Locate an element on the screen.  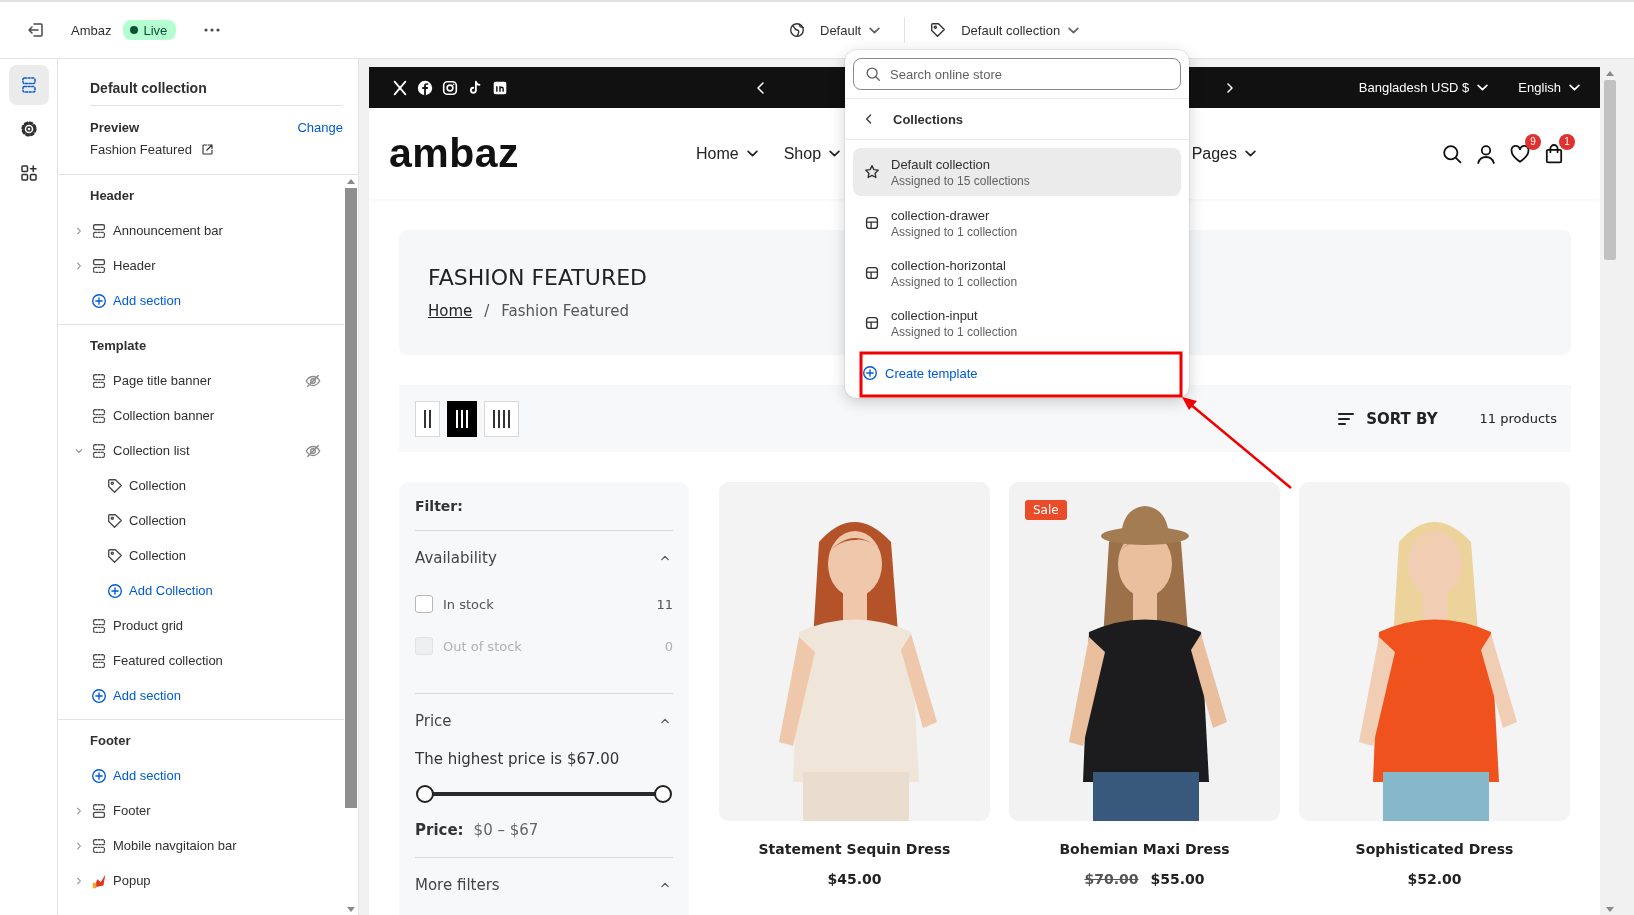
nav-link: Home is located at coordinates (727, 153).